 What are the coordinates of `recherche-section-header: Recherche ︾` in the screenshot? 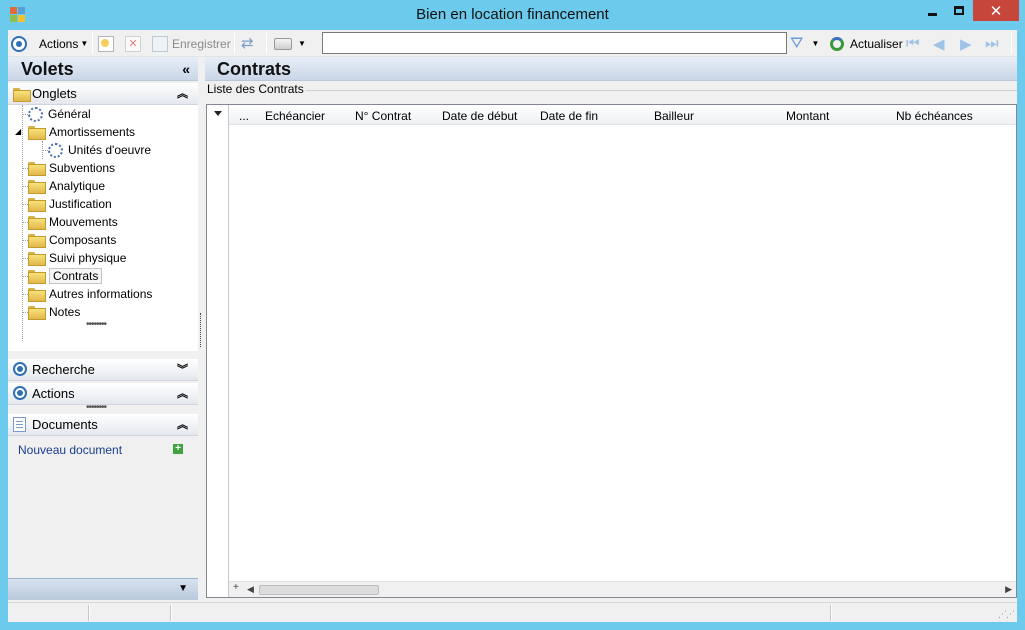 It's located at (103, 370).